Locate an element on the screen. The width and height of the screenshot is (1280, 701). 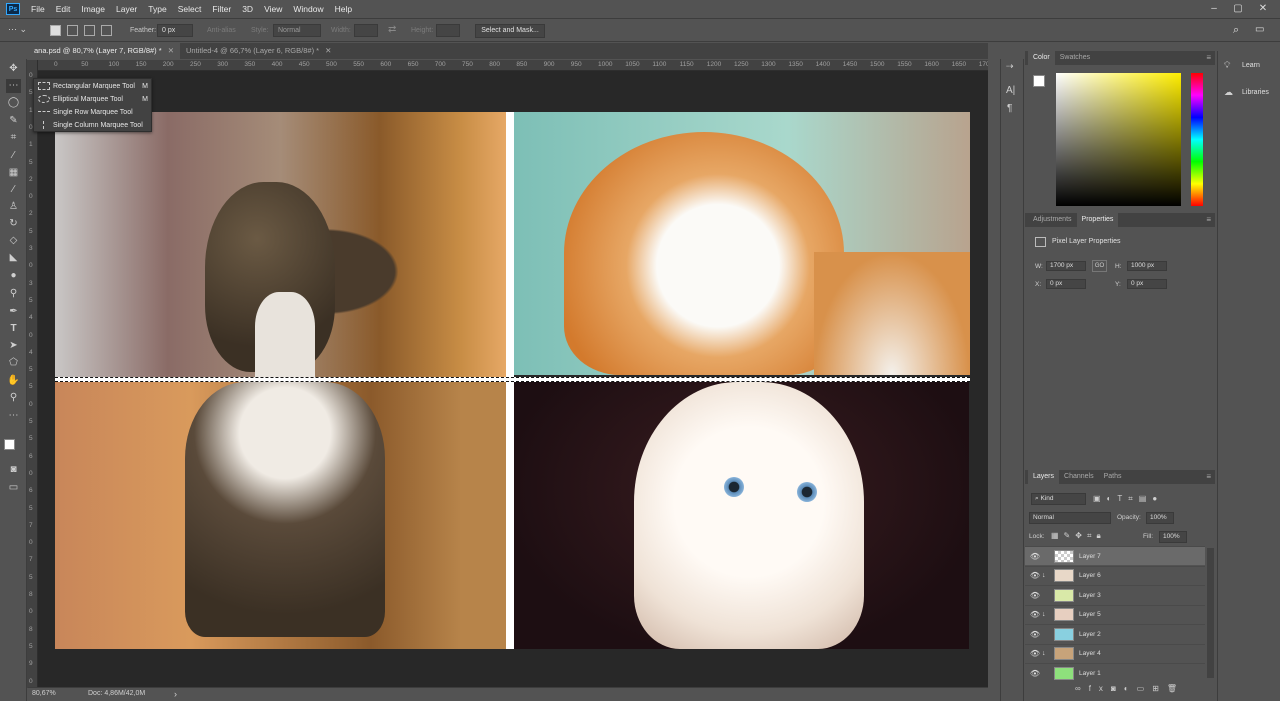
healing-brush-icon: ▦ is located at coordinates (13, 173).